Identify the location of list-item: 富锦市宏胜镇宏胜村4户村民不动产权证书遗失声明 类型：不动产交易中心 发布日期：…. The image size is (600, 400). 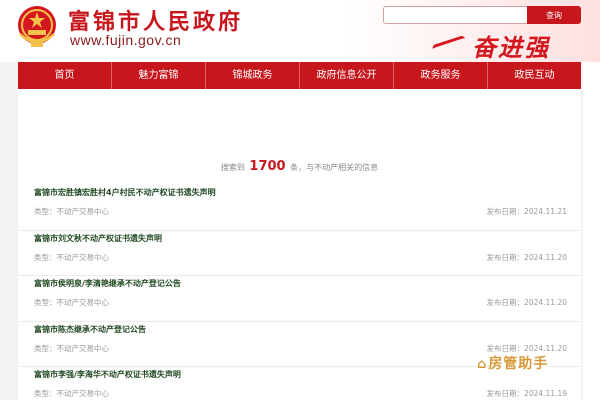
(299, 208).